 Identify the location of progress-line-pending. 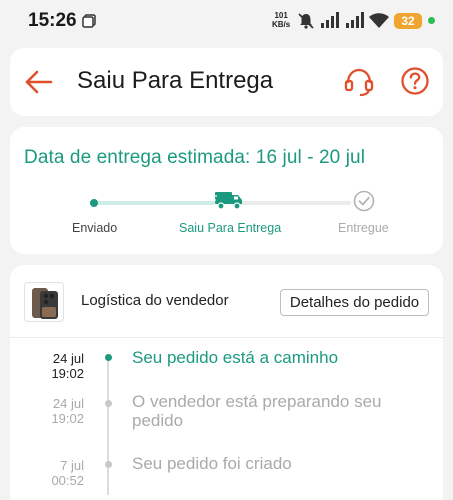
(290, 203).